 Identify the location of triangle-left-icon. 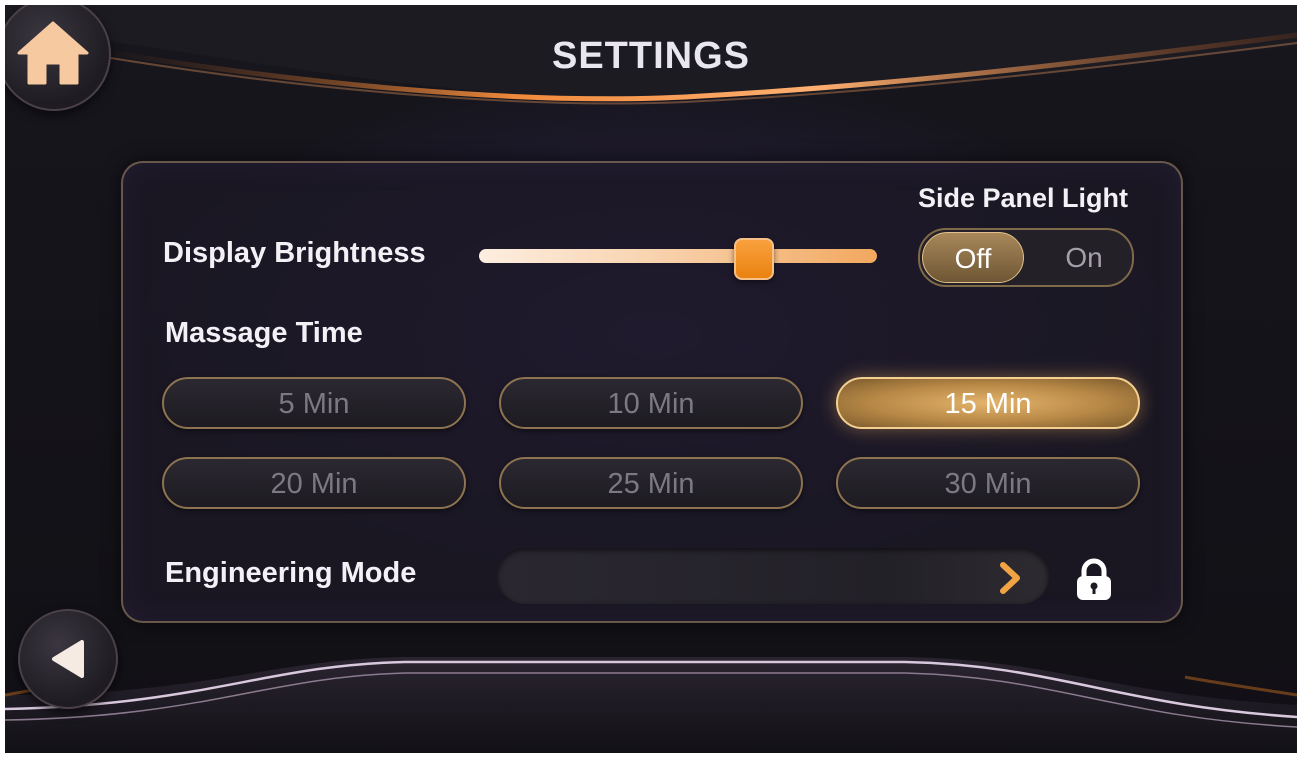
(68, 659).